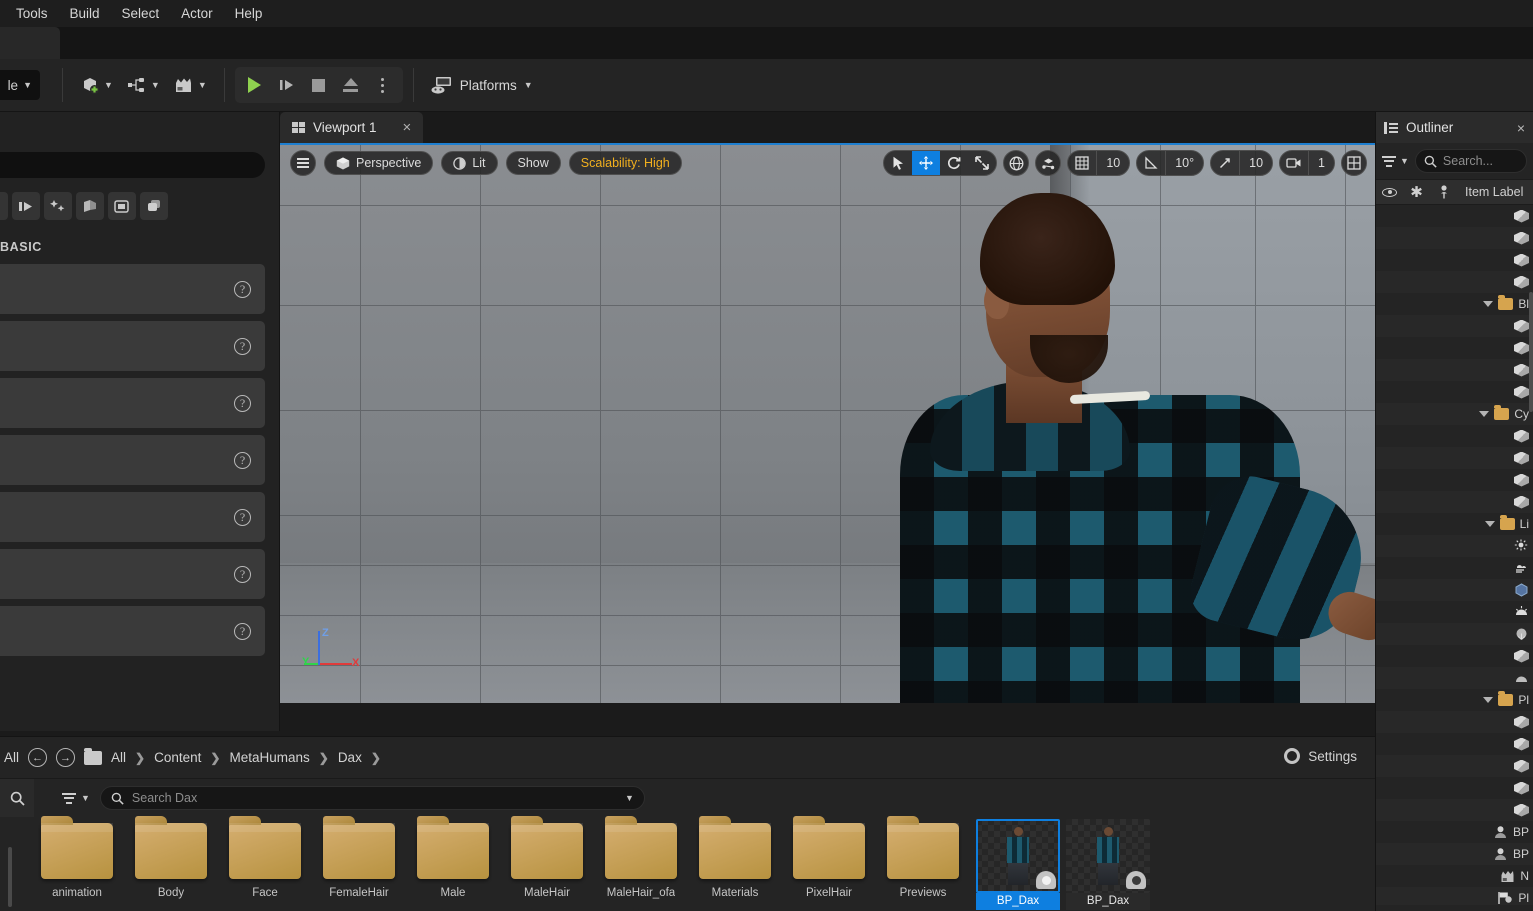  I want to click on pin-column-header, so click(1443, 192).